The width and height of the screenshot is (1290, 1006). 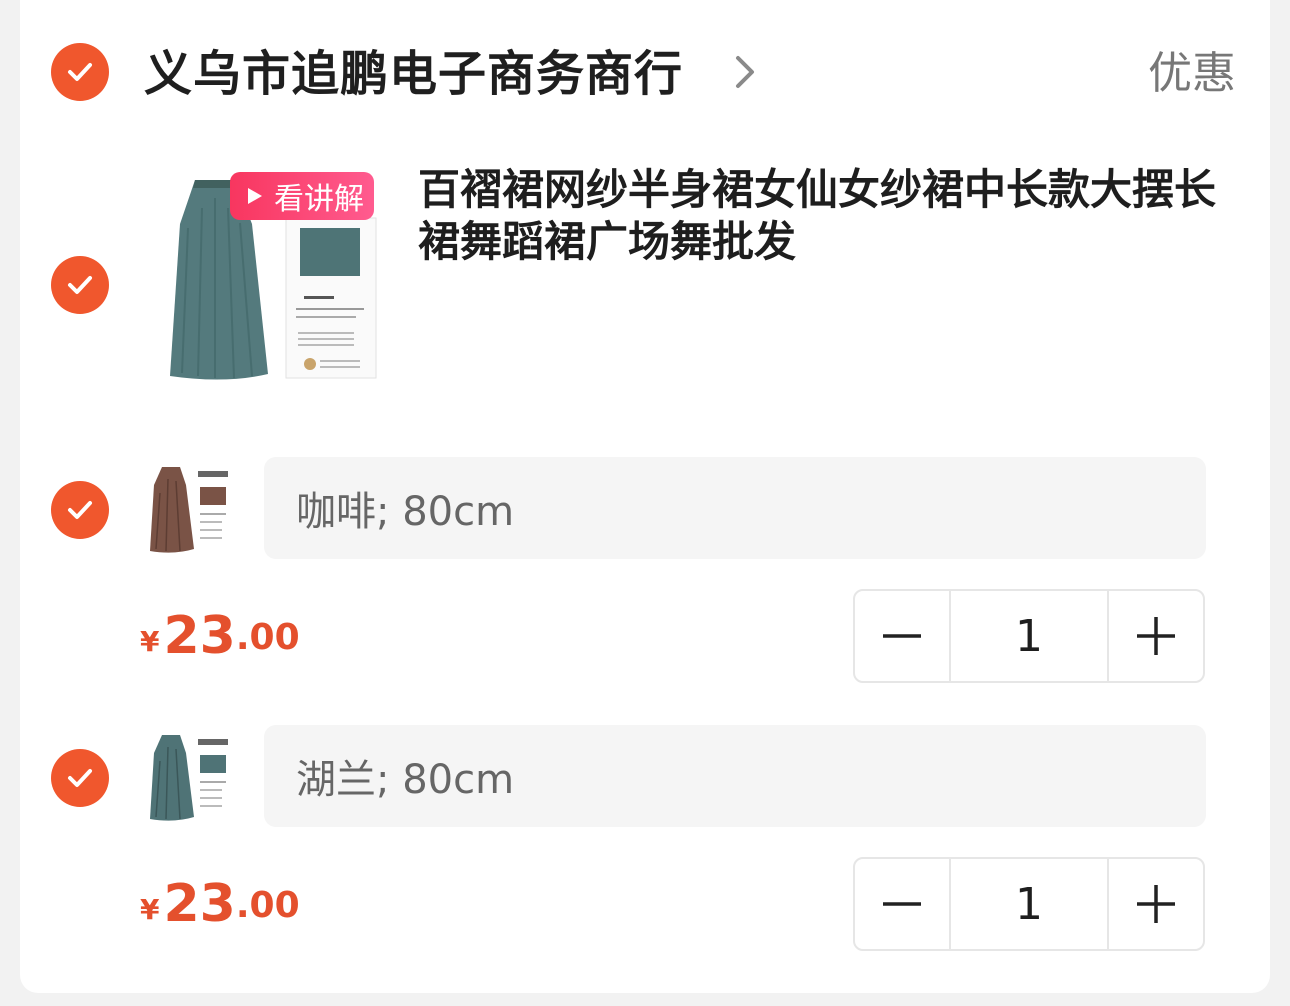 I want to click on variant-spec-label: 咖啡; 80cm, so click(x=405, y=512).